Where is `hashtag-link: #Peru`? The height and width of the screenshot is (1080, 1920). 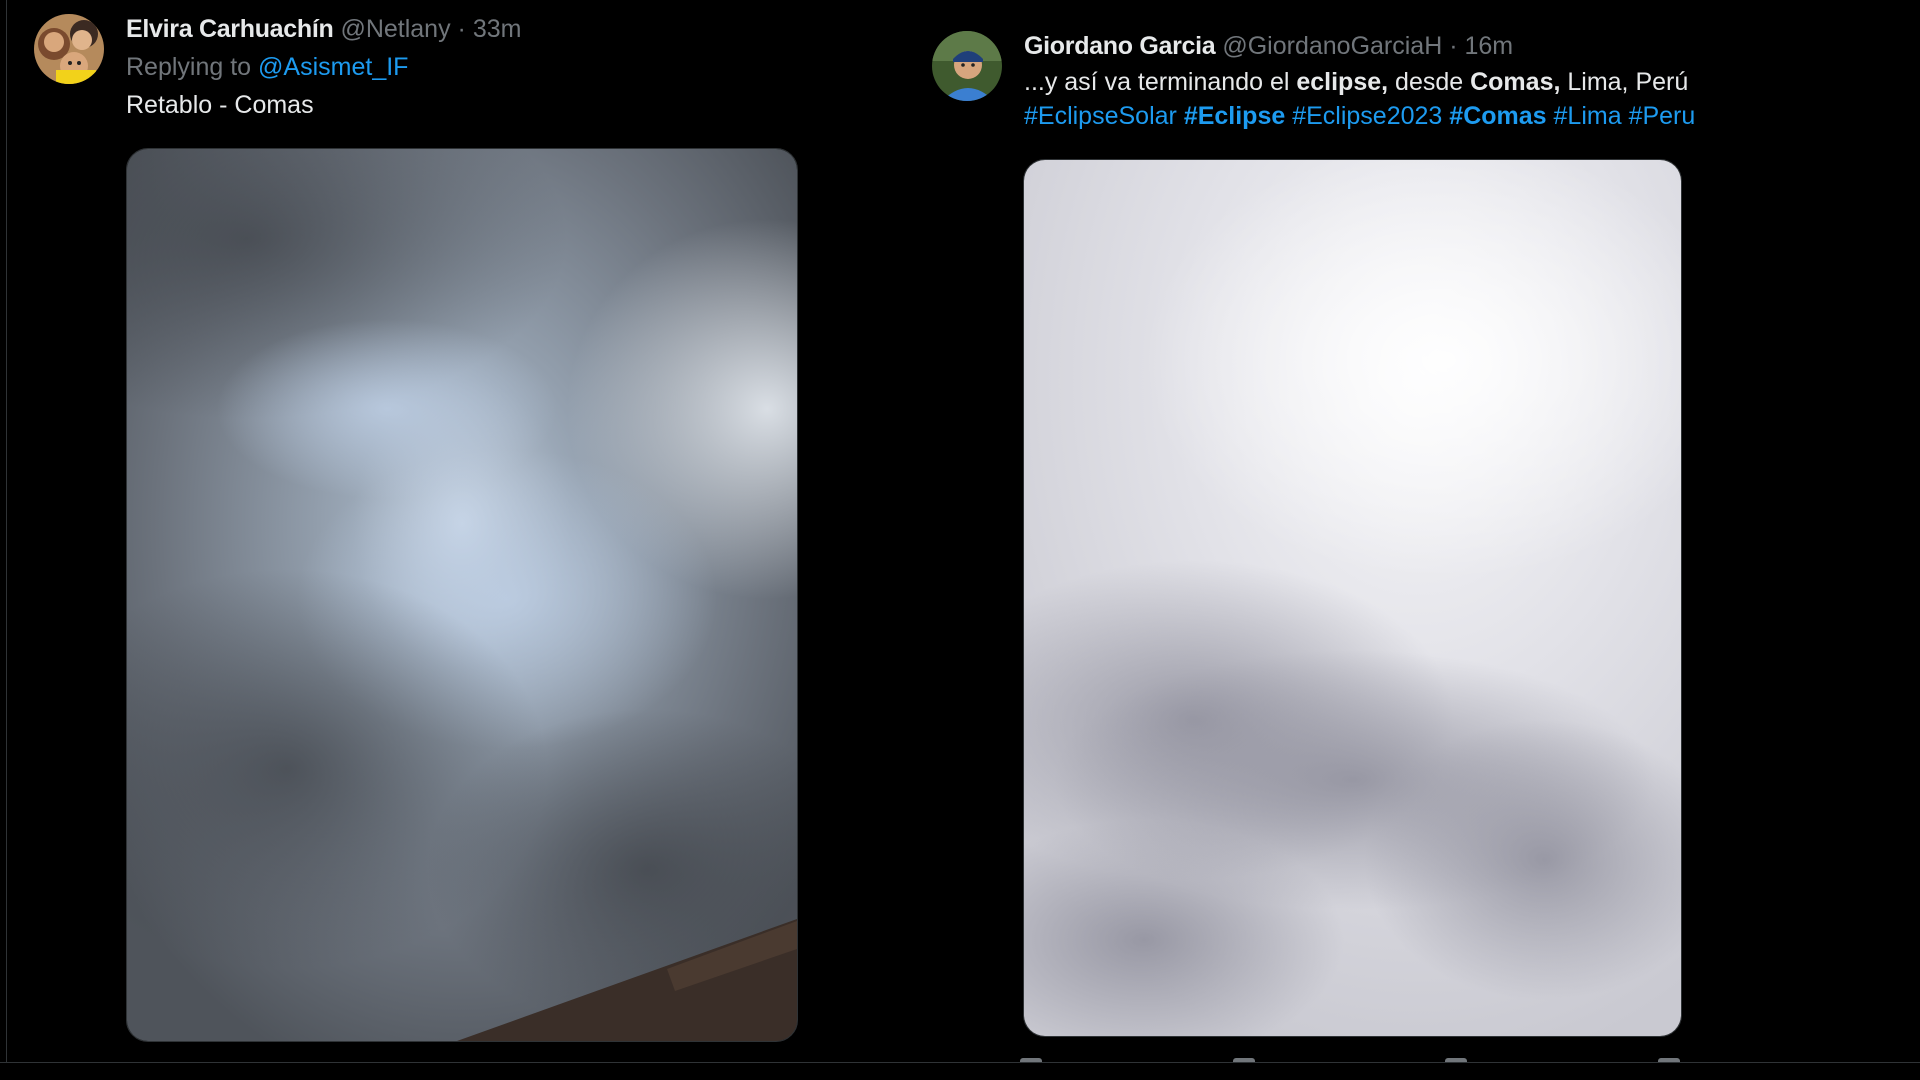
hashtag-link: #Peru is located at coordinates (1662, 116).